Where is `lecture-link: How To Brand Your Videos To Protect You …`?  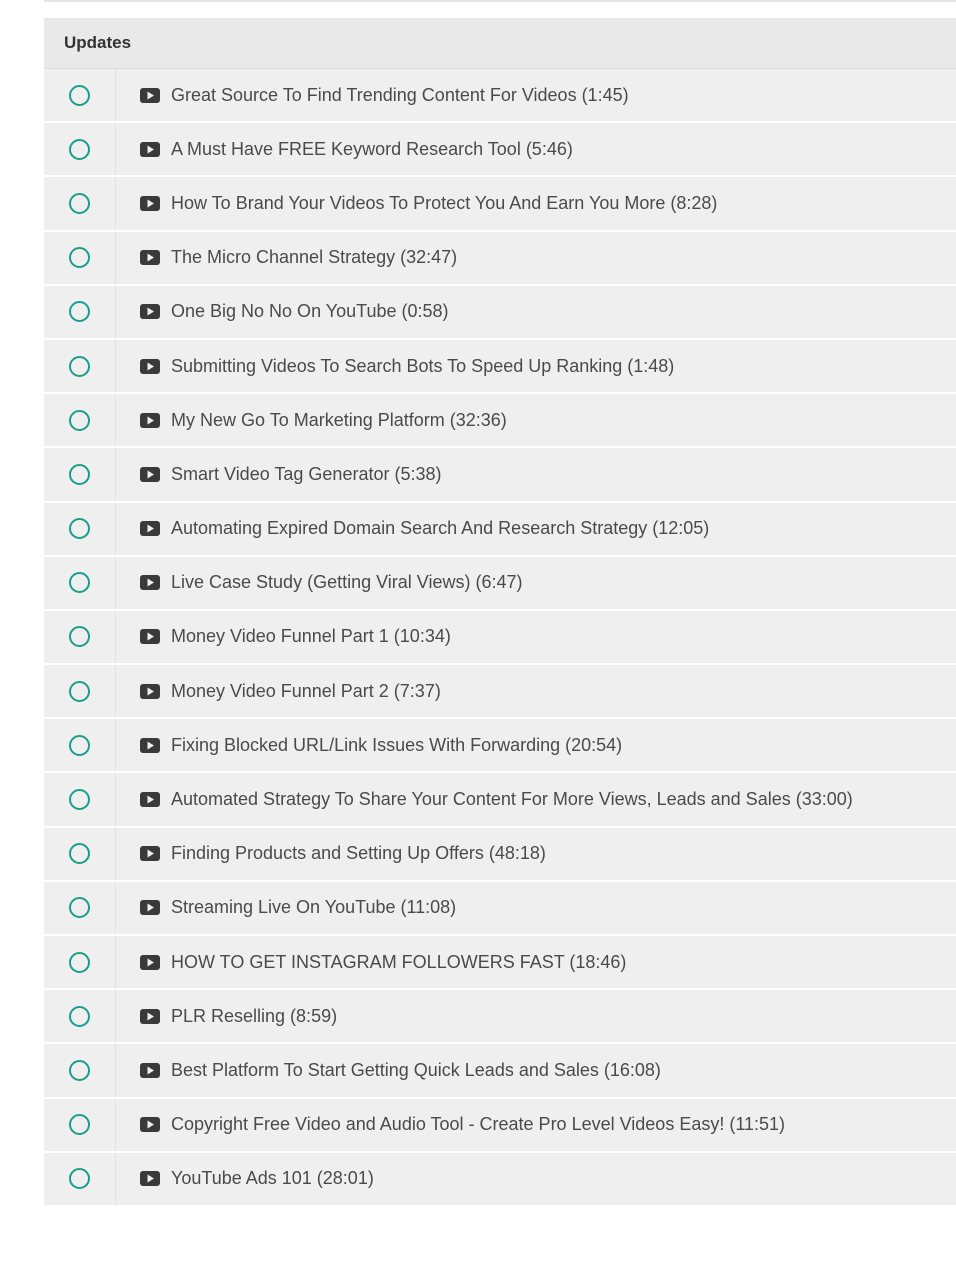
lecture-link: How To Brand Your Videos To Protect You … is located at coordinates (416, 203).